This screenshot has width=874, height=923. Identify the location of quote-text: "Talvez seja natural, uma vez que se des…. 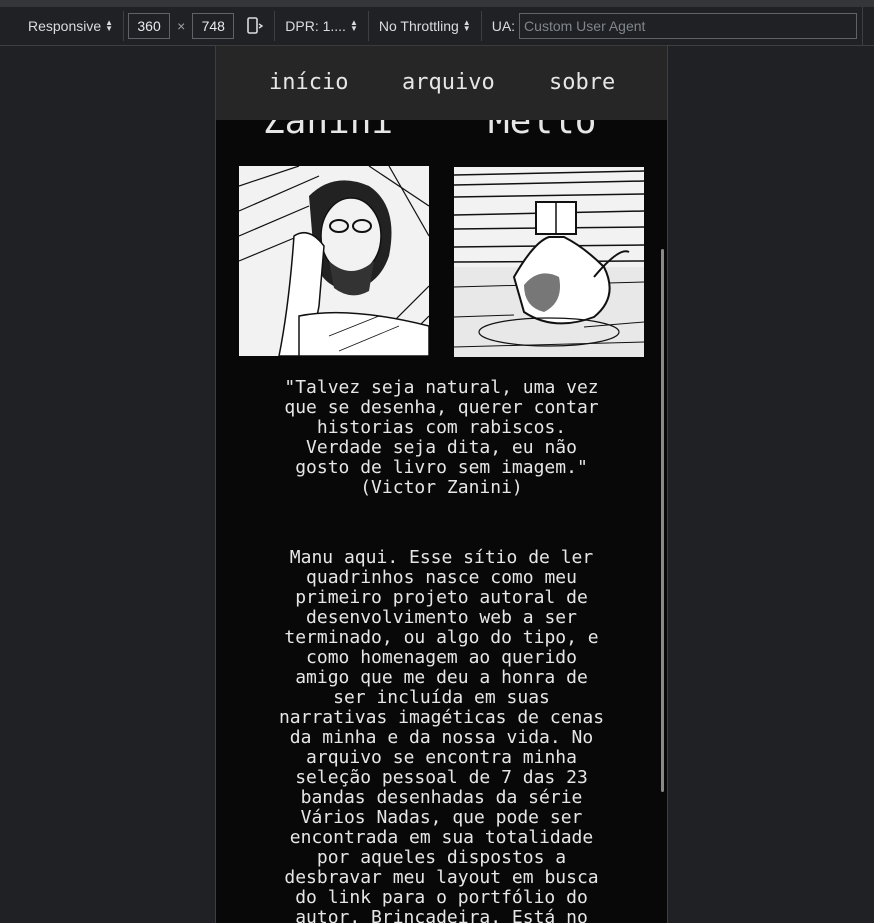
(441, 437).